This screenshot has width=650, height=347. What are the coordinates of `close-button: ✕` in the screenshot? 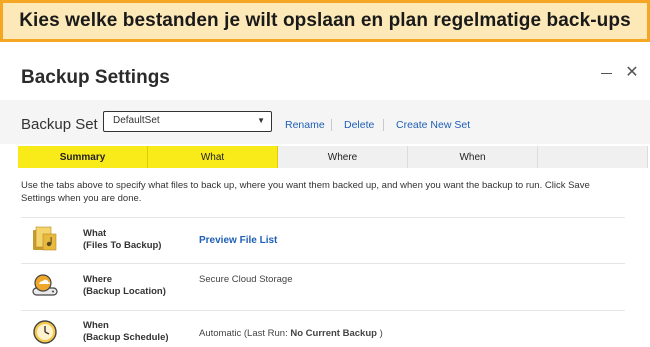 It's located at (632, 73).